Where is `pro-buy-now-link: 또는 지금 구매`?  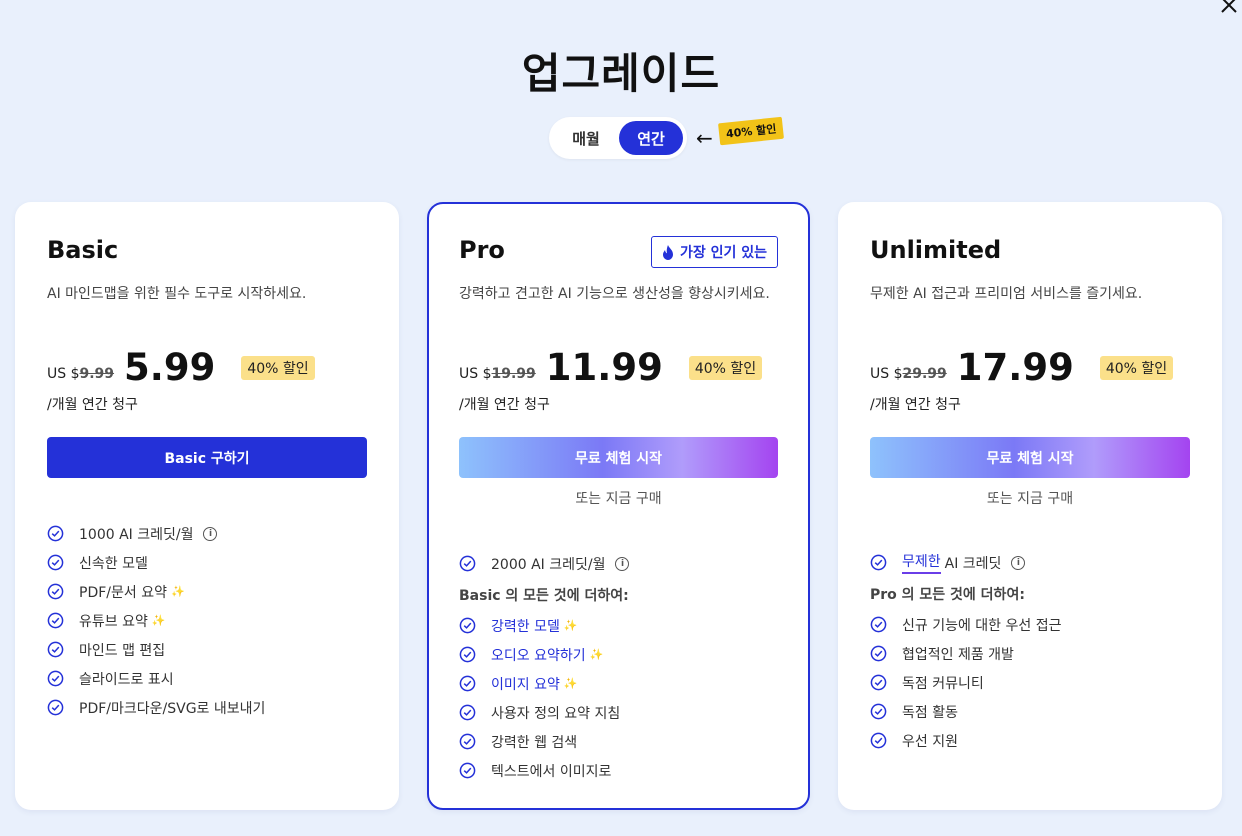
pro-buy-now-link: 또는 지금 구매 is located at coordinates (618, 498).